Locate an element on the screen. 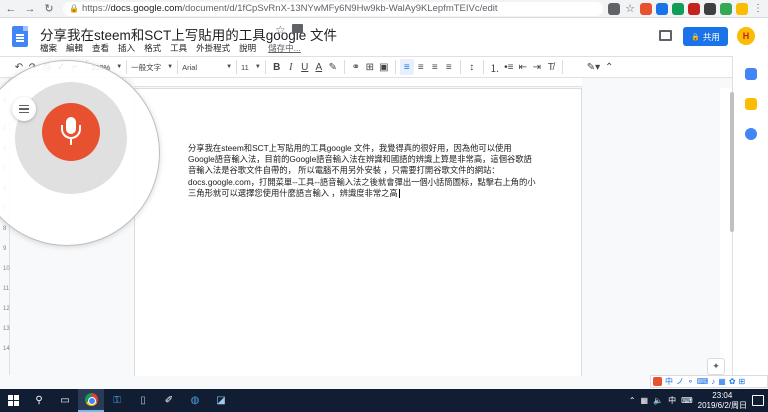 The image size is (768, 412). avatar: H is located at coordinates (746, 36).